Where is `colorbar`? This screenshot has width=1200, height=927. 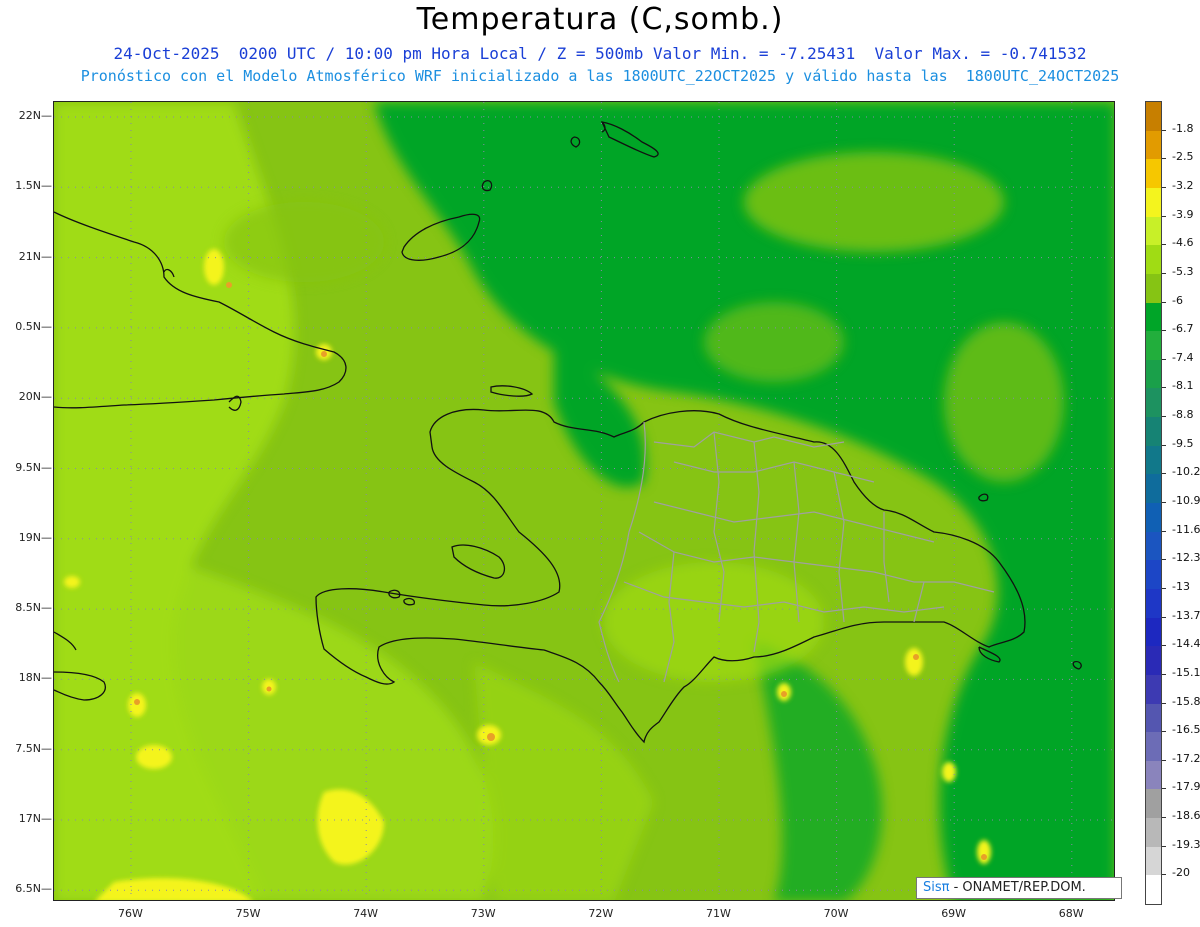 colorbar is located at coordinates (1153, 503).